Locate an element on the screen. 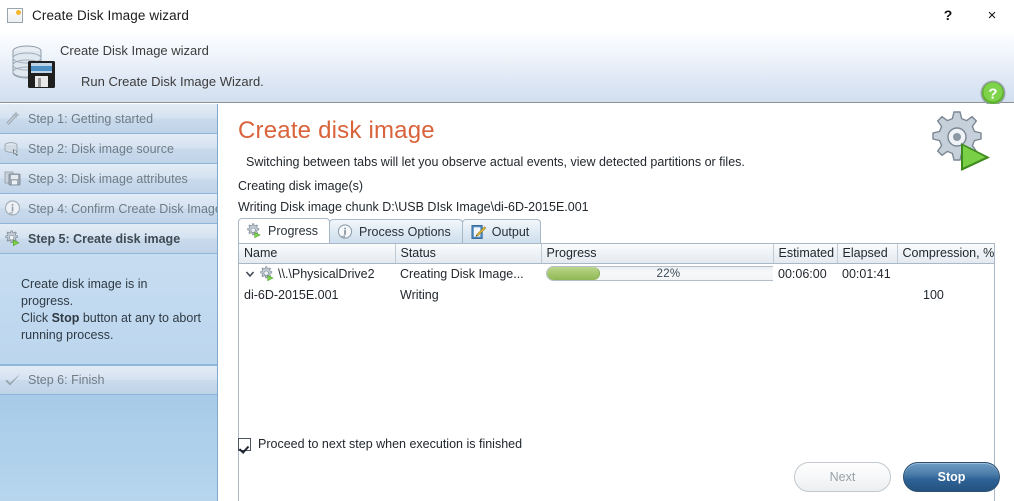 The height and width of the screenshot is (501, 1014). tab-process-options: Process Options is located at coordinates (396, 231).